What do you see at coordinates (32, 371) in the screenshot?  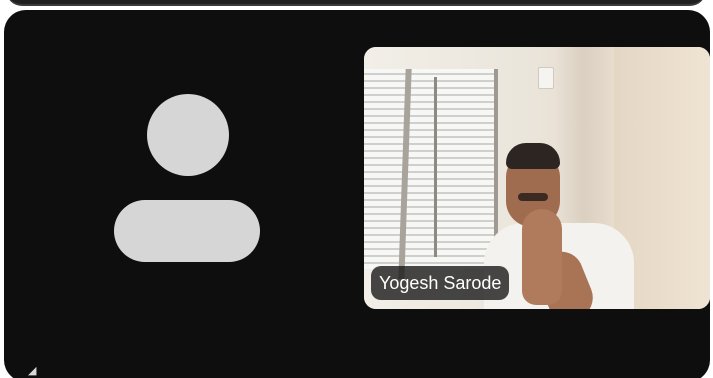 I see `corner-indicator-icon: ◢` at bounding box center [32, 371].